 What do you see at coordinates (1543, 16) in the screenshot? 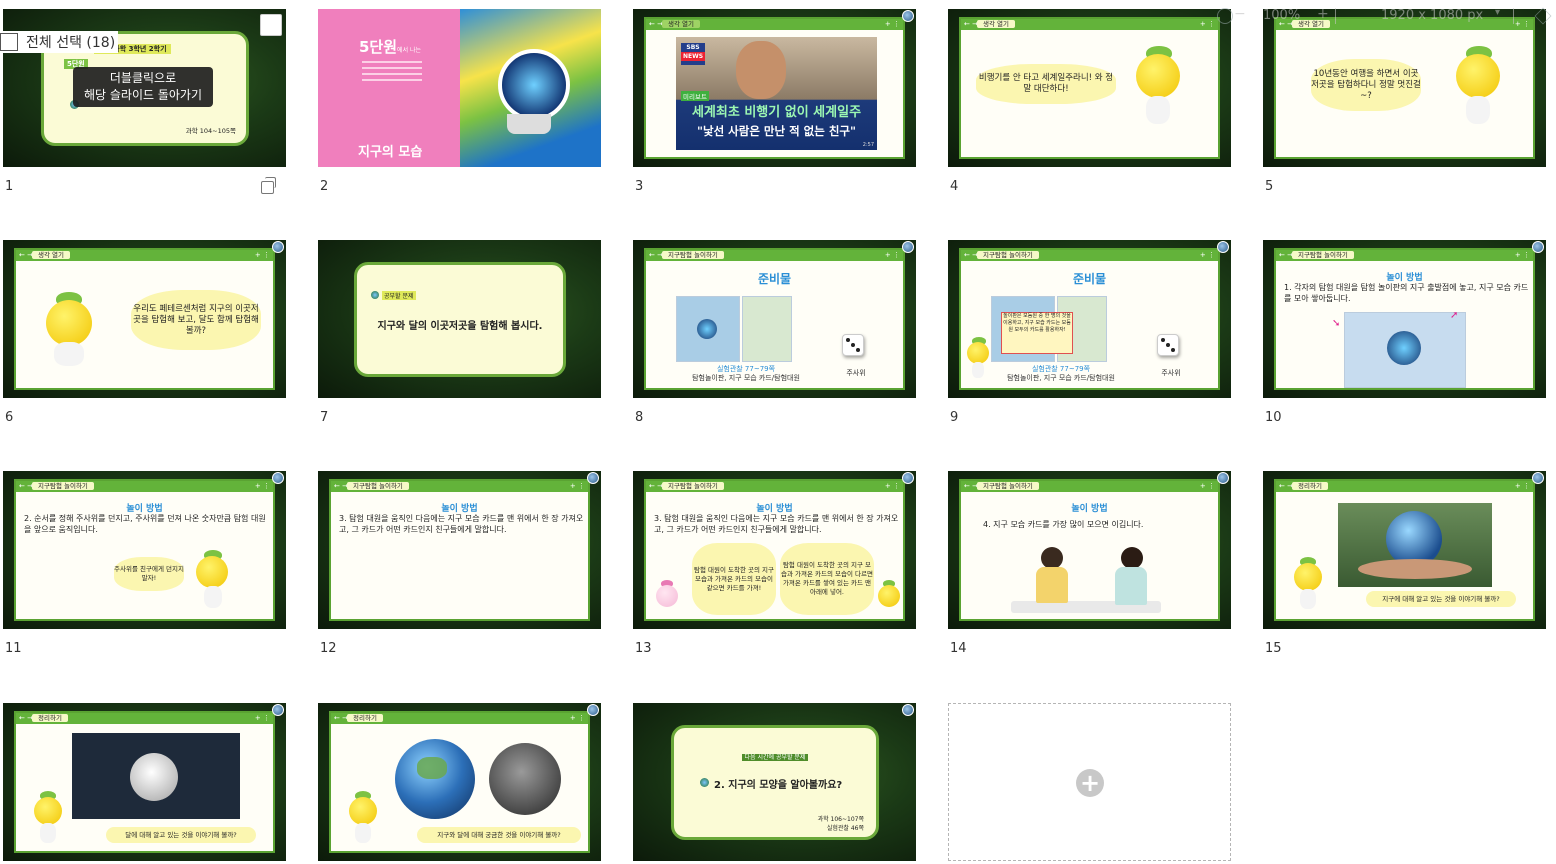
I see `layers-icon` at bounding box center [1543, 16].